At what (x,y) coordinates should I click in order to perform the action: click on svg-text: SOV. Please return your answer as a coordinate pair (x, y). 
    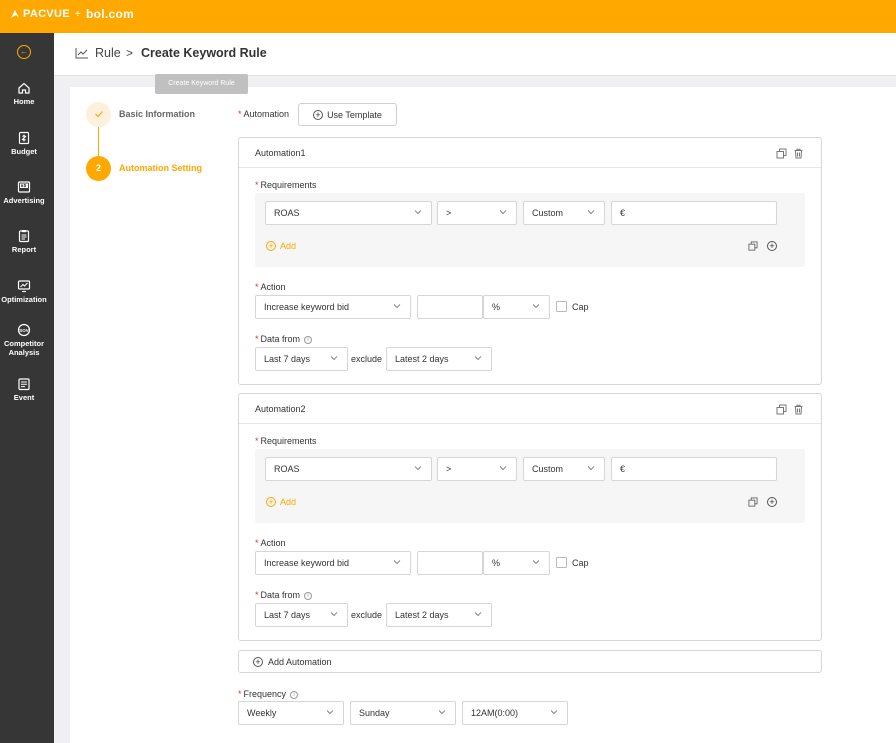
    Looking at the image, I should click on (24, 330).